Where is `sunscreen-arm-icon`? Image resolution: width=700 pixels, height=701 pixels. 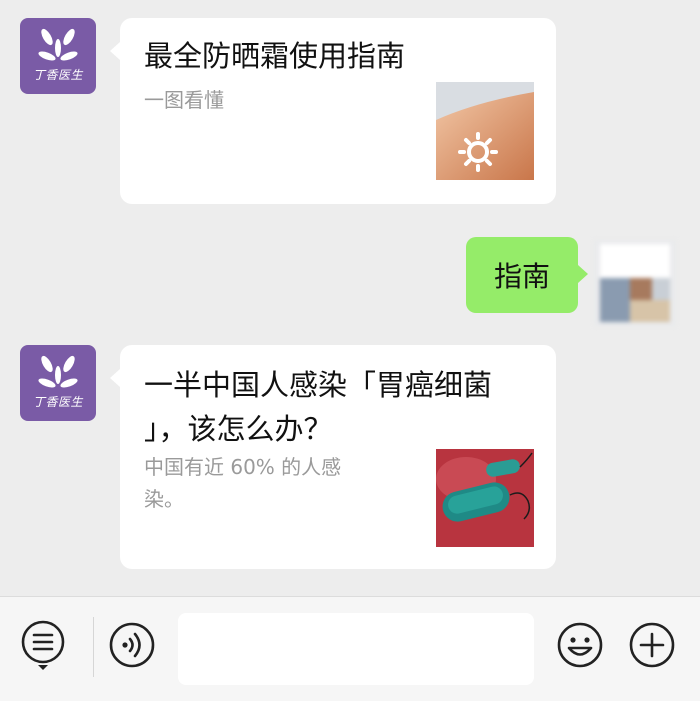
sunscreen-arm-icon is located at coordinates (485, 131).